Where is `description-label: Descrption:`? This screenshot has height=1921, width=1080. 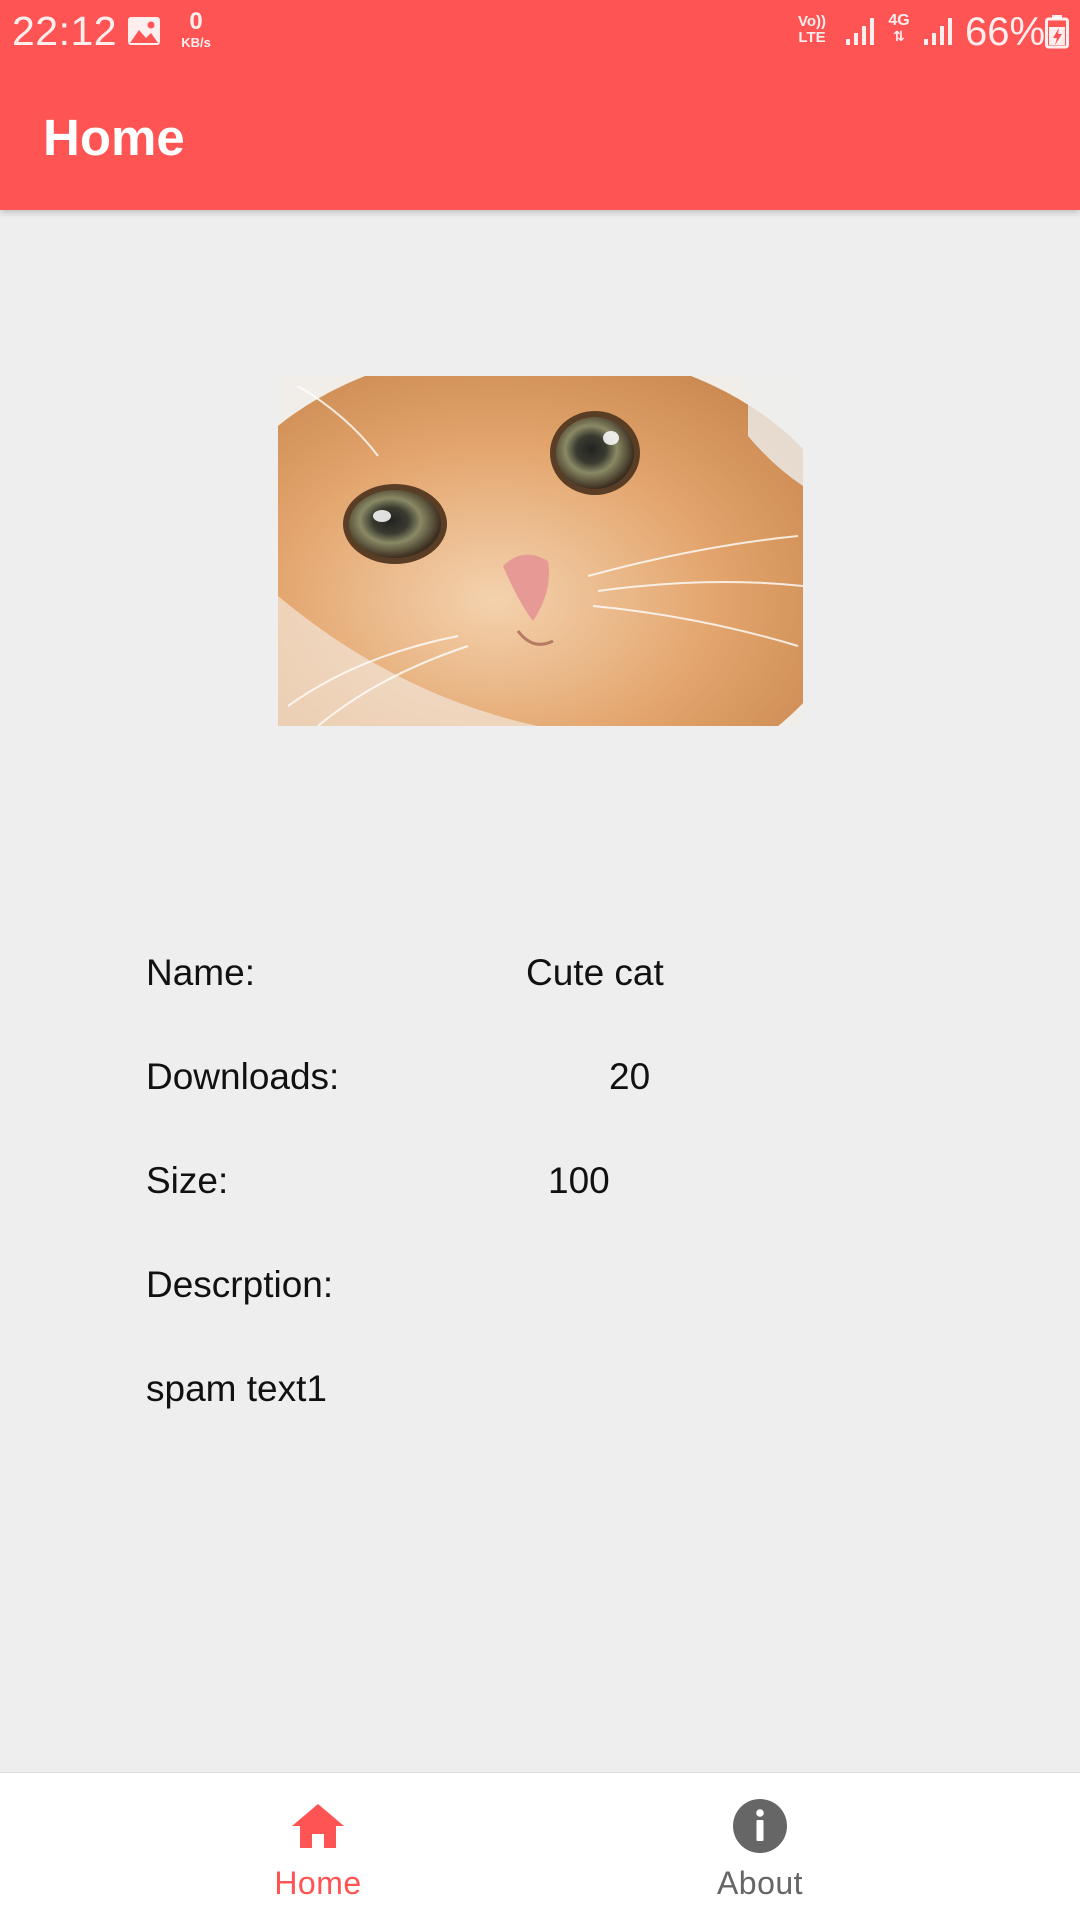 description-label: Descrption: is located at coordinates (240, 1284).